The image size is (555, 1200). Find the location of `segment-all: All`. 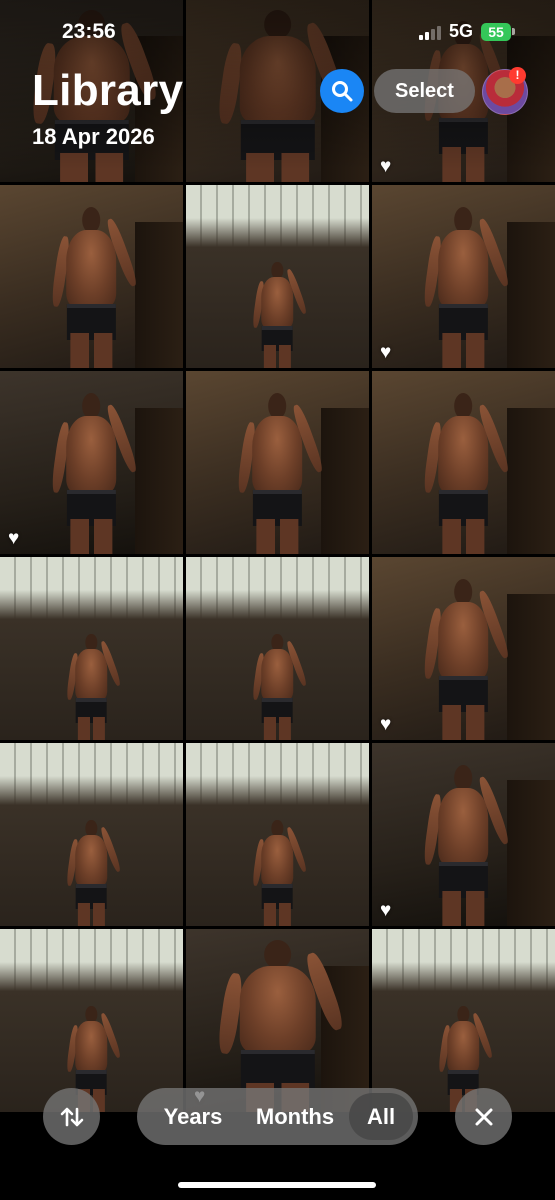

segment-all: All is located at coordinates (381, 1116).